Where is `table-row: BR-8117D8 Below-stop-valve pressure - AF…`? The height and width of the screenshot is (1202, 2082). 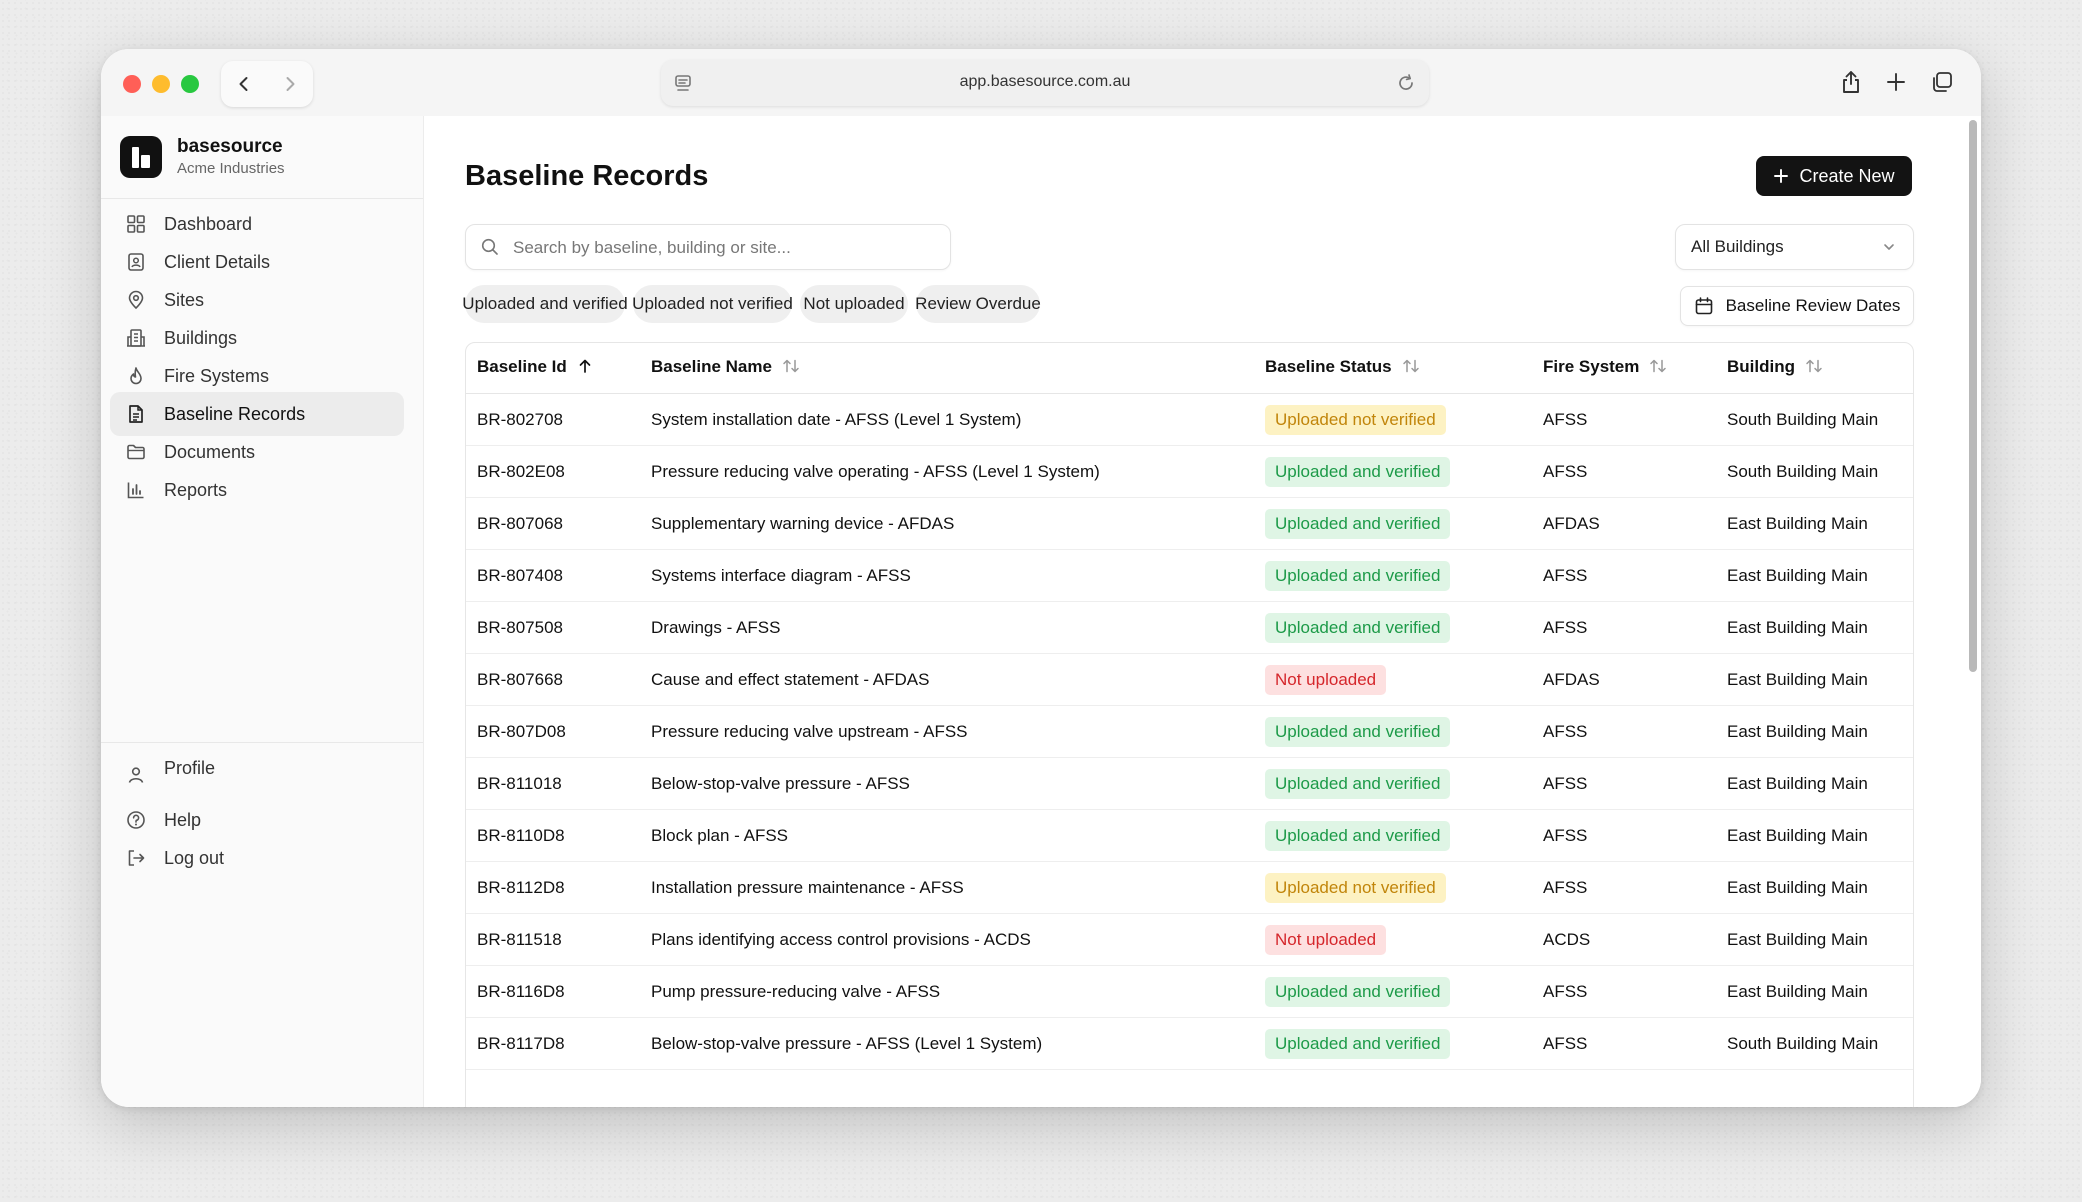 table-row: BR-8117D8 Below-stop-valve pressure - AF… is located at coordinates (1189, 1043).